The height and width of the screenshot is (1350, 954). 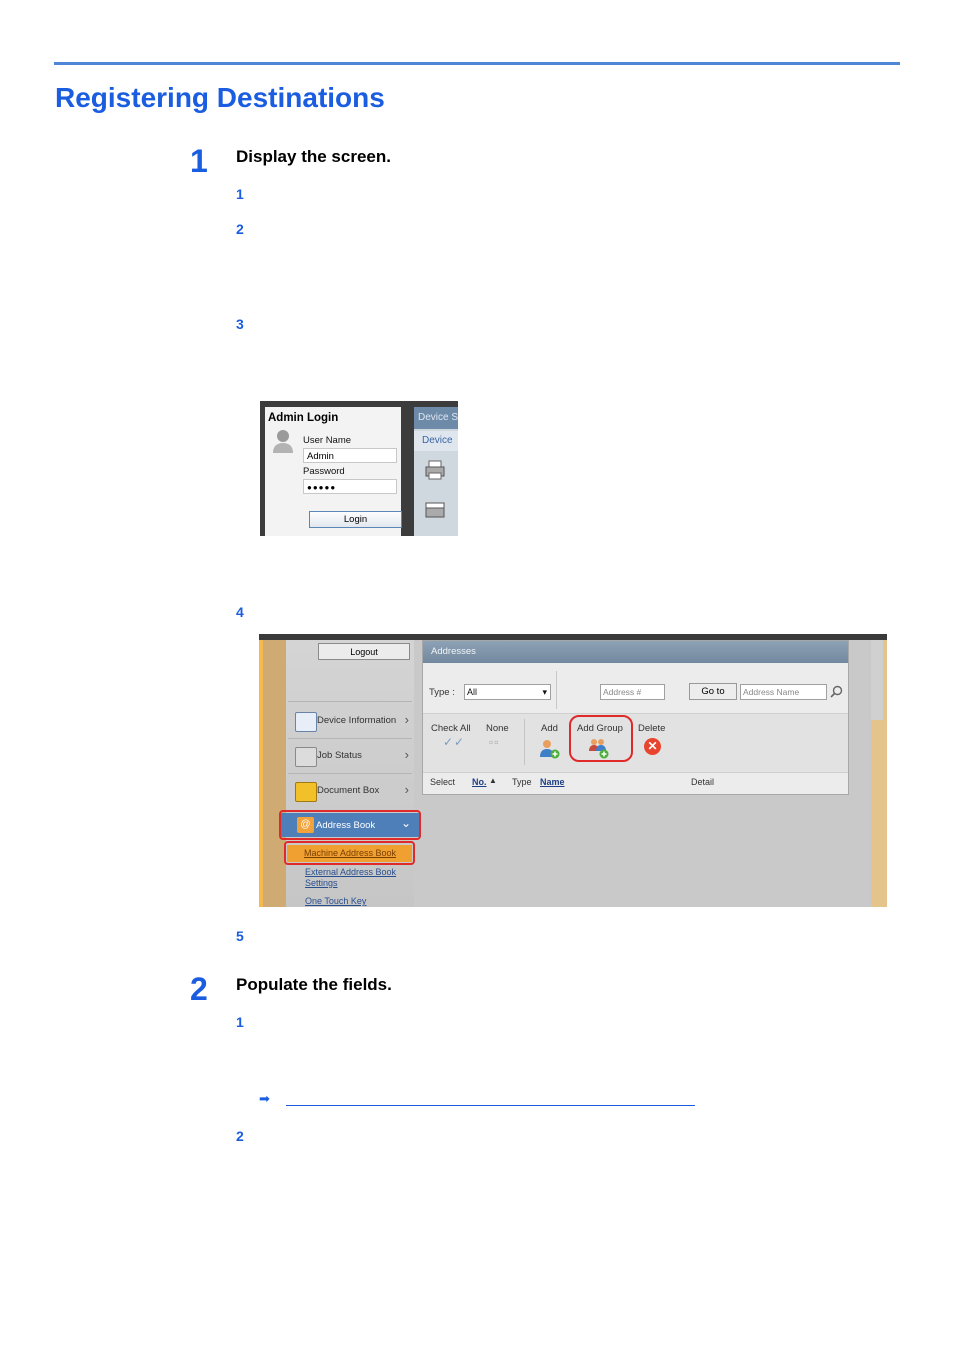 I want to click on user-name-field: Admin, so click(x=350, y=455).